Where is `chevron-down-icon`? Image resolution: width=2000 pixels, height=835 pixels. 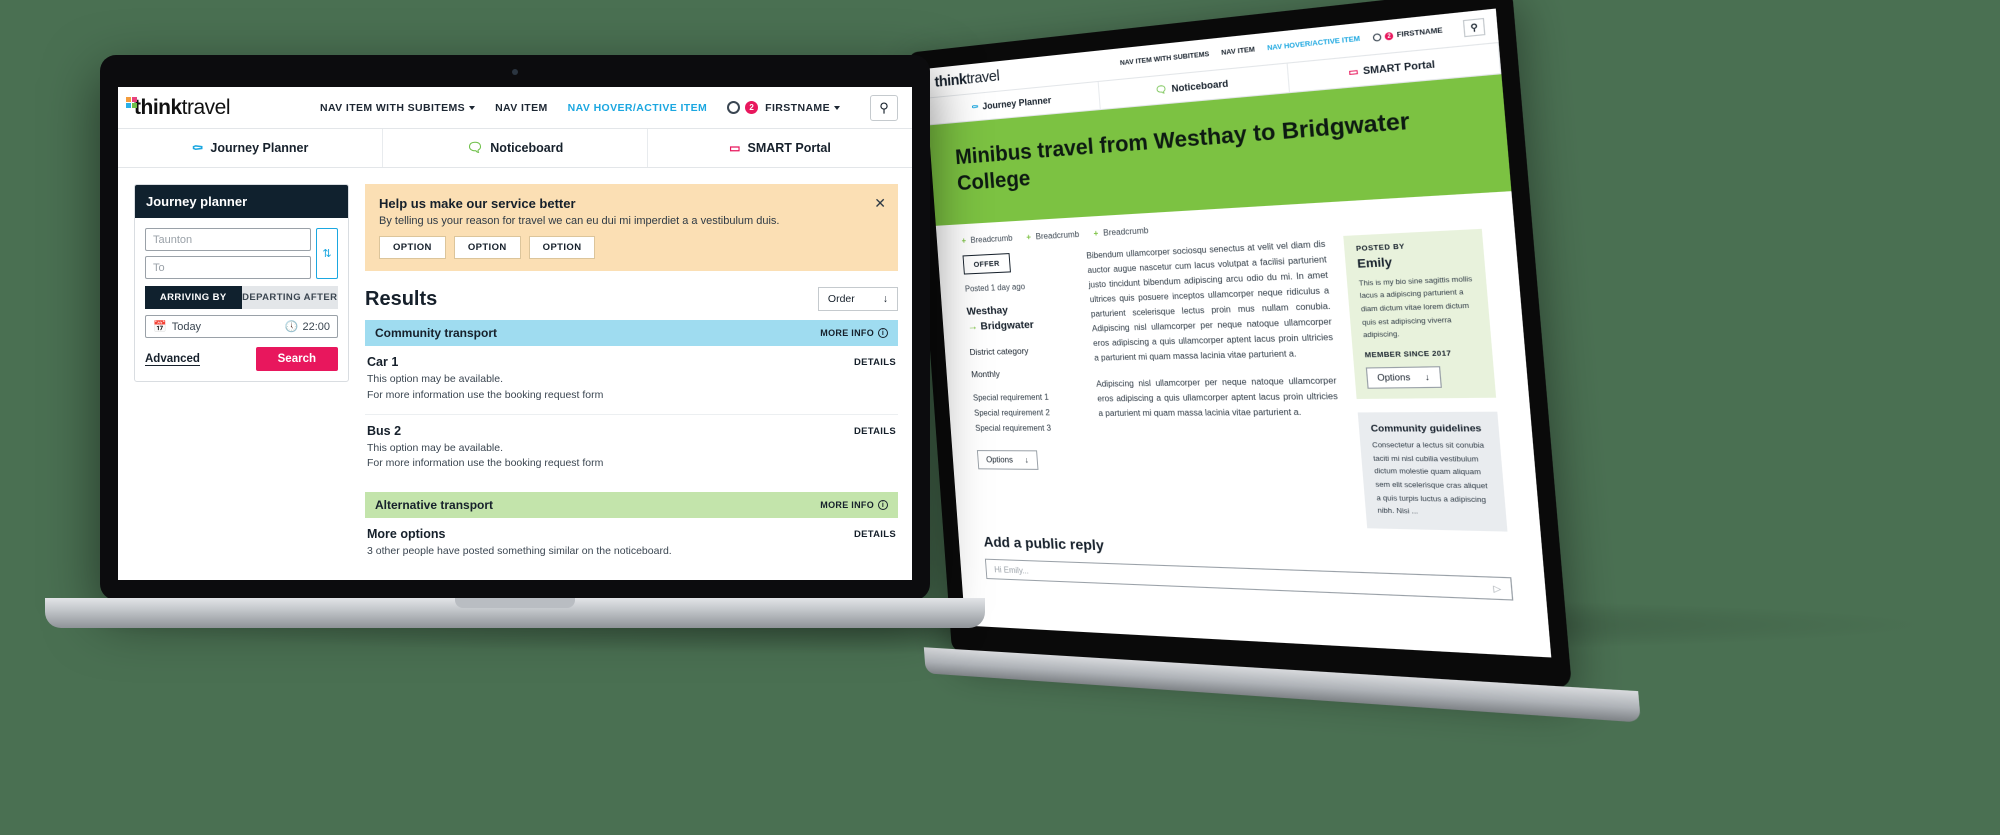 chevron-down-icon is located at coordinates (472, 107).